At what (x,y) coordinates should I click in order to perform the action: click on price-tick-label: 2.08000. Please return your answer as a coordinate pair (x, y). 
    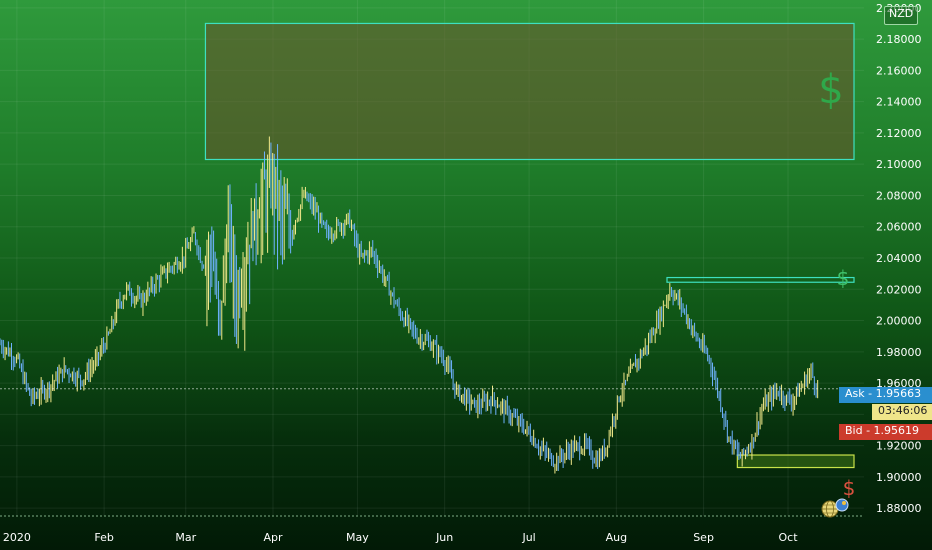
    Looking at the image, I should click on (899, 195).